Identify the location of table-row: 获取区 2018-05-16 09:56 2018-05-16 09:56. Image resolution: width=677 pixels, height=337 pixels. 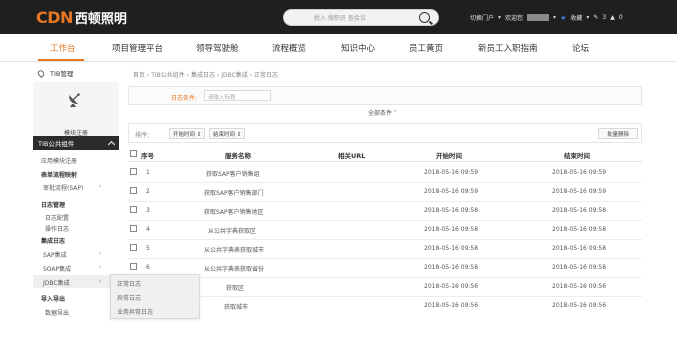
(385, 287).